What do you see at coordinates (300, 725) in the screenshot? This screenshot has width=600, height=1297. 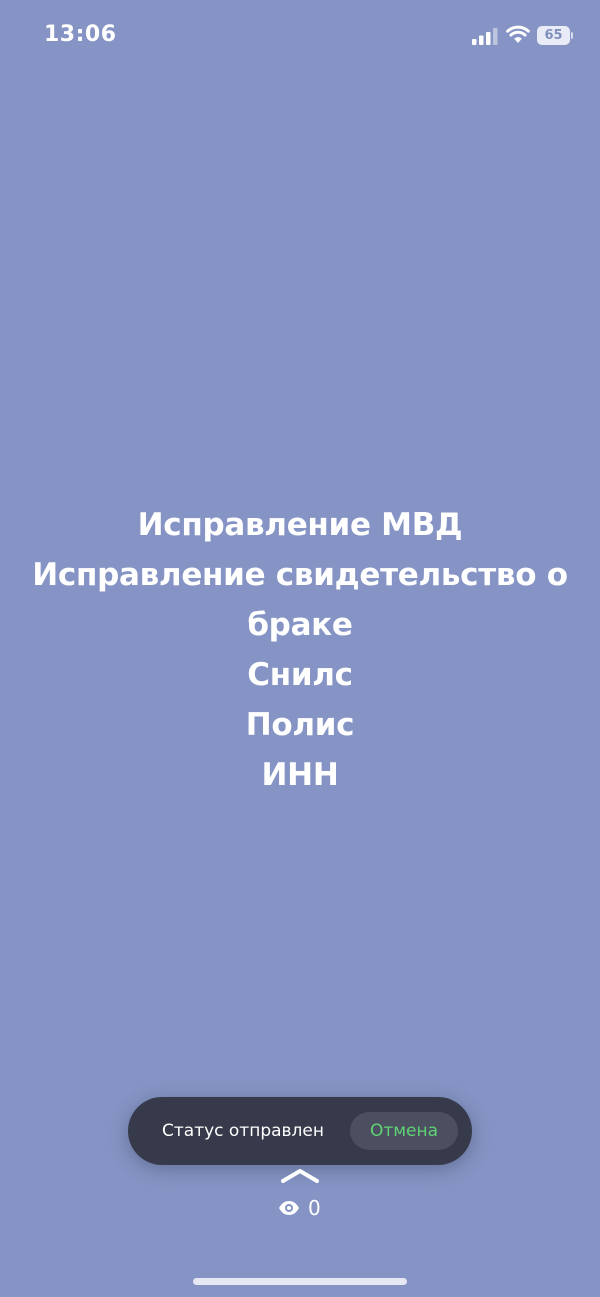 I see `story-line: Полис` at bounding box center [300, 725].